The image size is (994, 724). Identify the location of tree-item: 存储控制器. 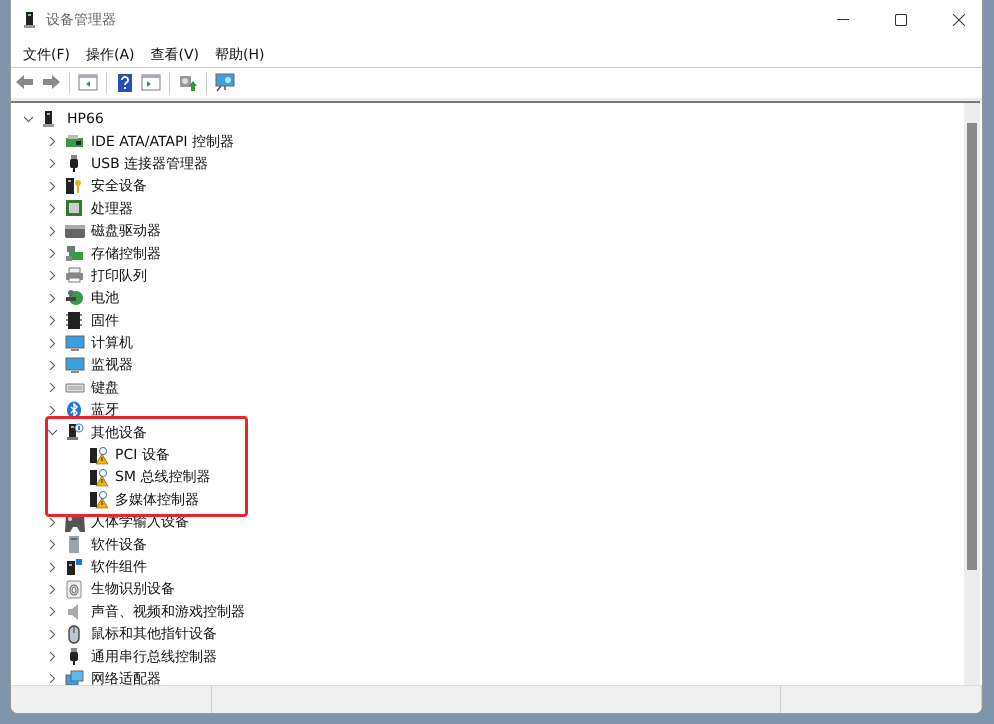
(126, 253).